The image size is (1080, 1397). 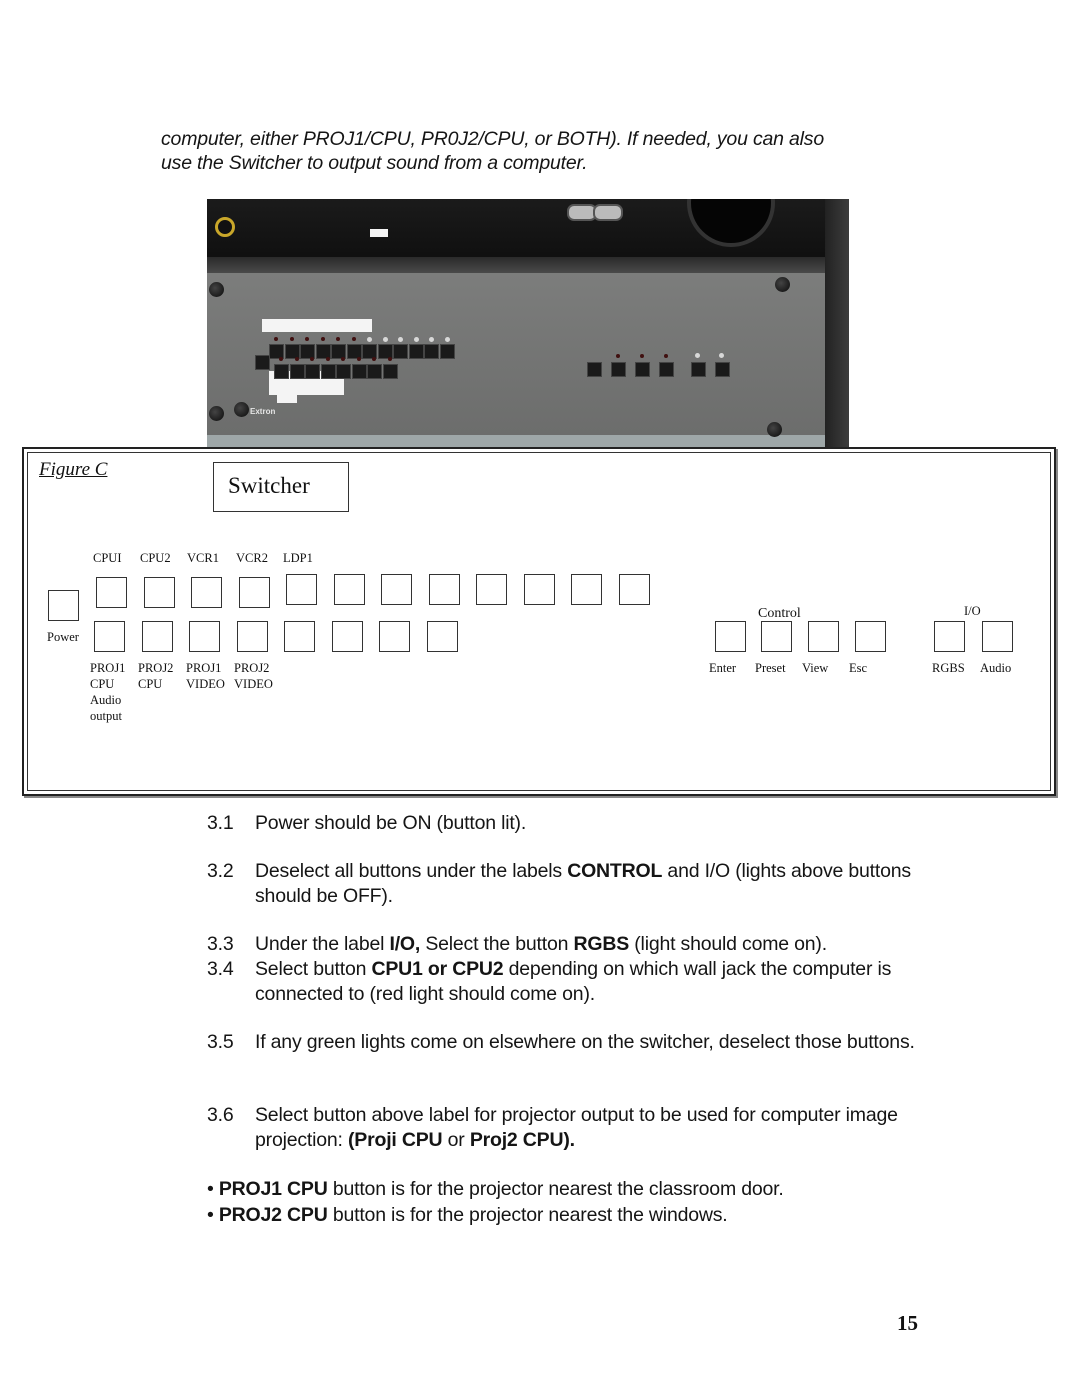 What do you see at coordinates (63, 605) in the screenshot?
I see `power-button-outline` at bounding box center [63, 605].